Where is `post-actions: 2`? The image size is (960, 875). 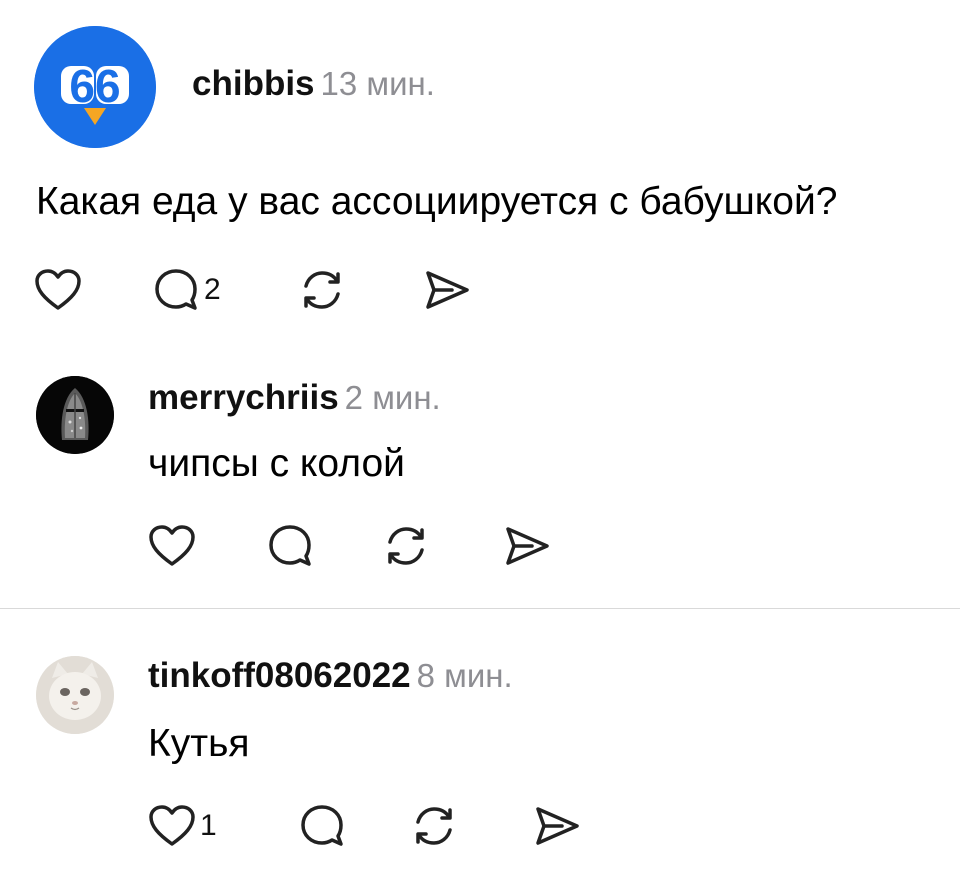
post-actions: 2 is located at coordinates (274, 290).